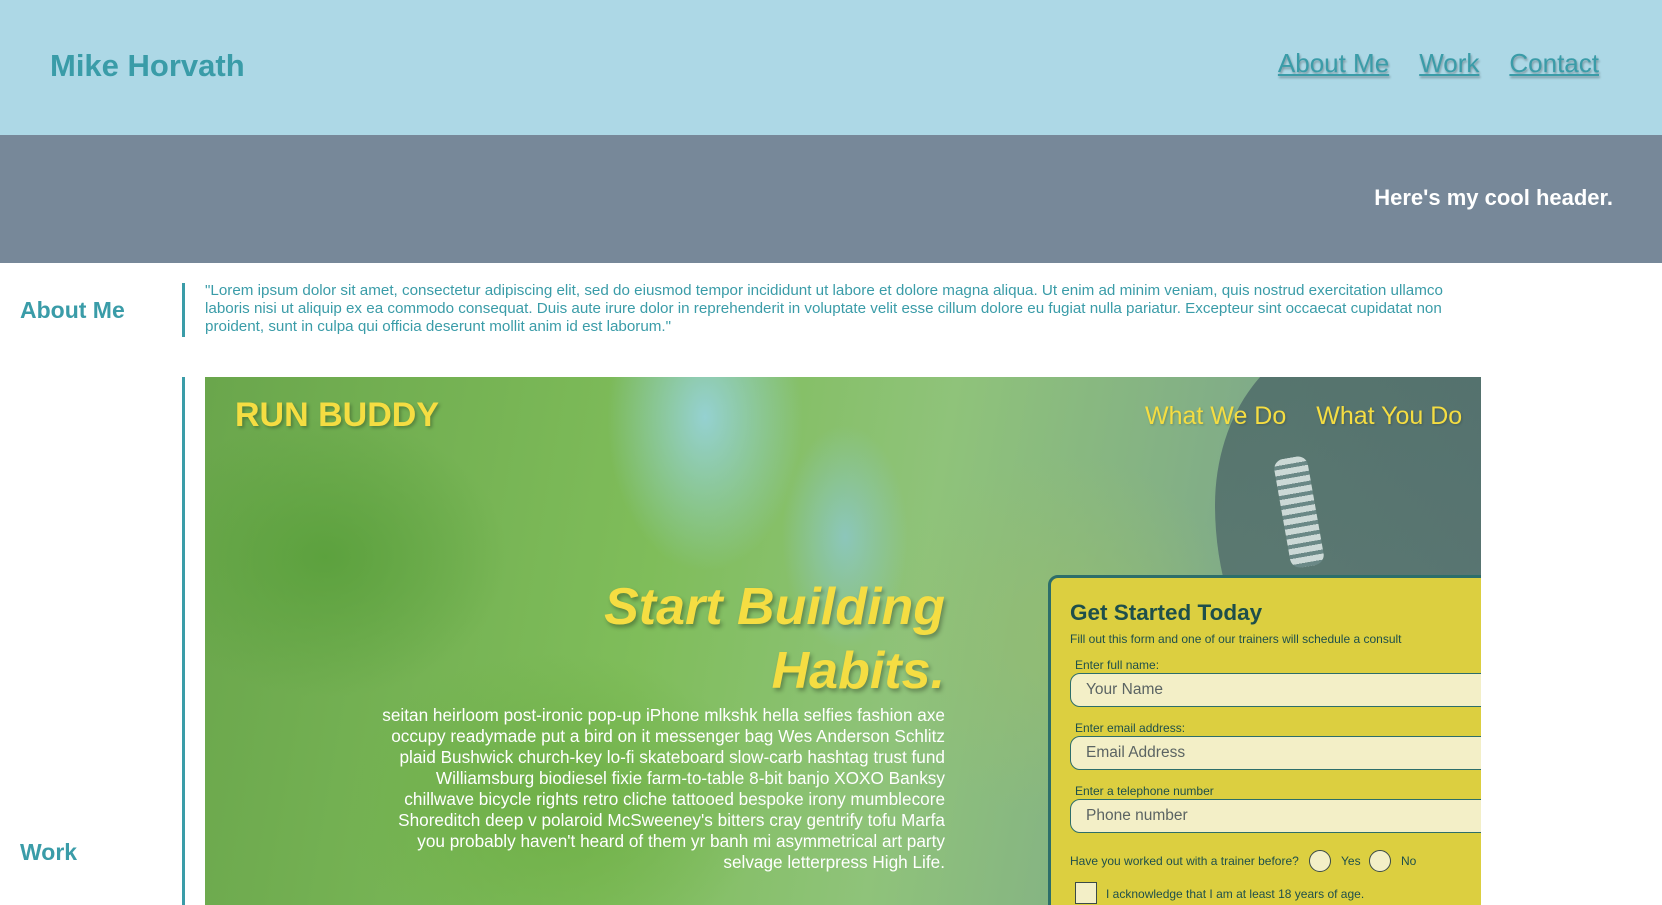  What do you see at coordinates (1275, 690) in the screenshot?
I see `name-input` at bounding box center [1275, 690].